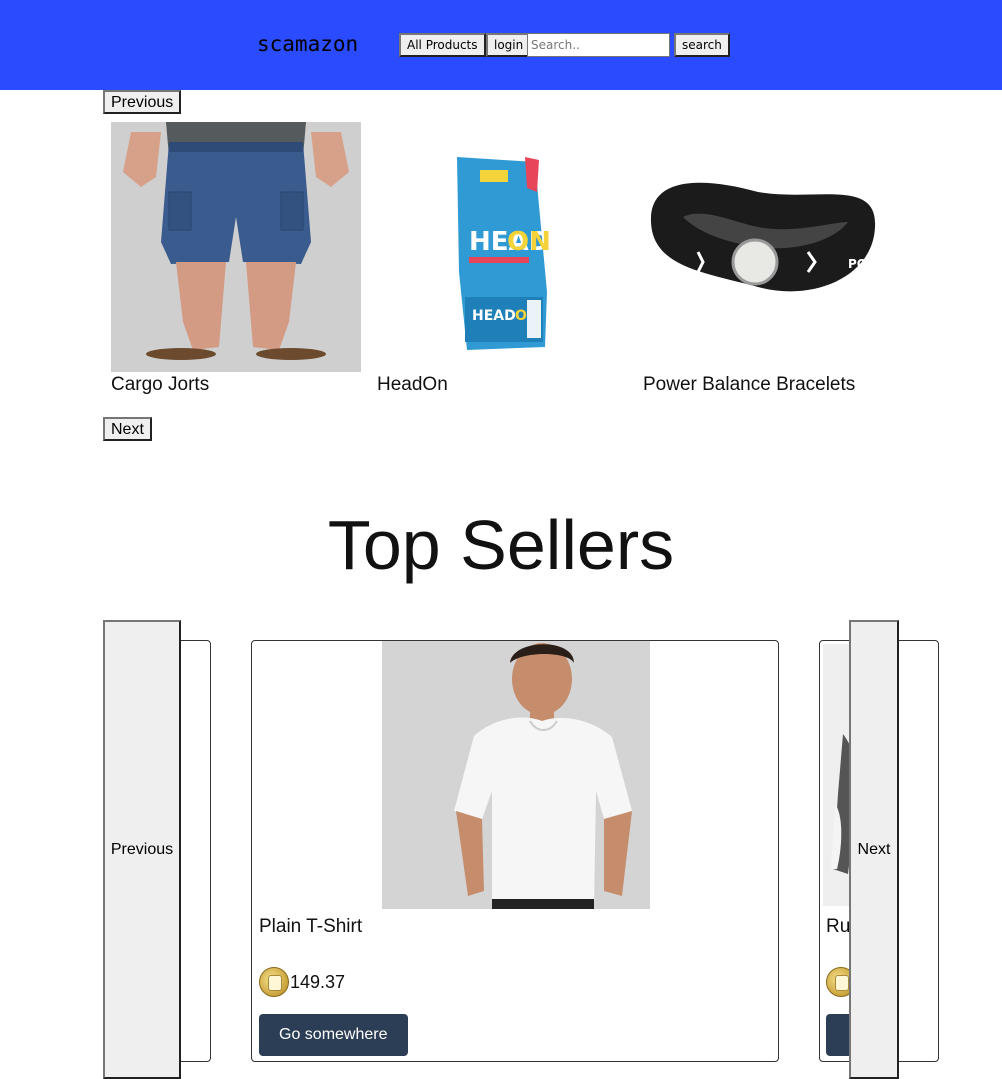 Image resolution: width=1002 pixels, height=1079 pixels. I want to click on svg-text: ON, so click(529, 242).